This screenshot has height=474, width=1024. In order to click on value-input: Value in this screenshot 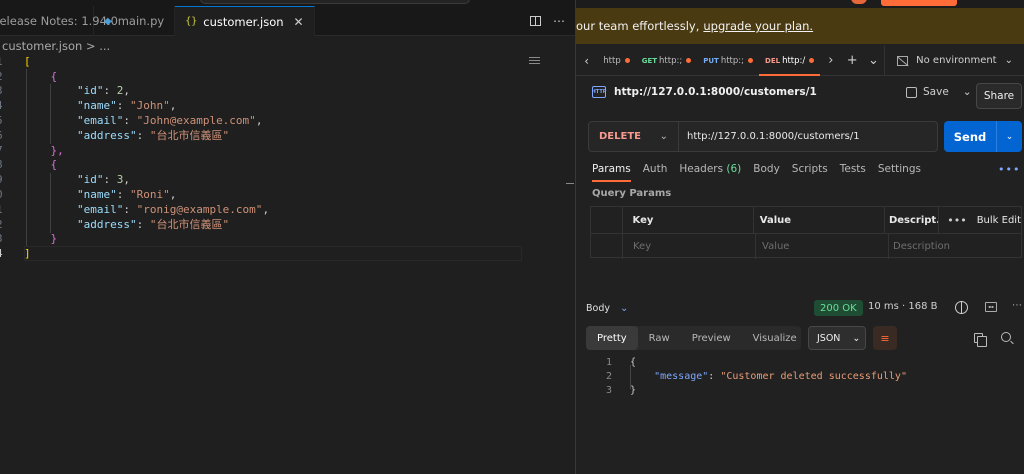, I will do `click(822, 246)`.